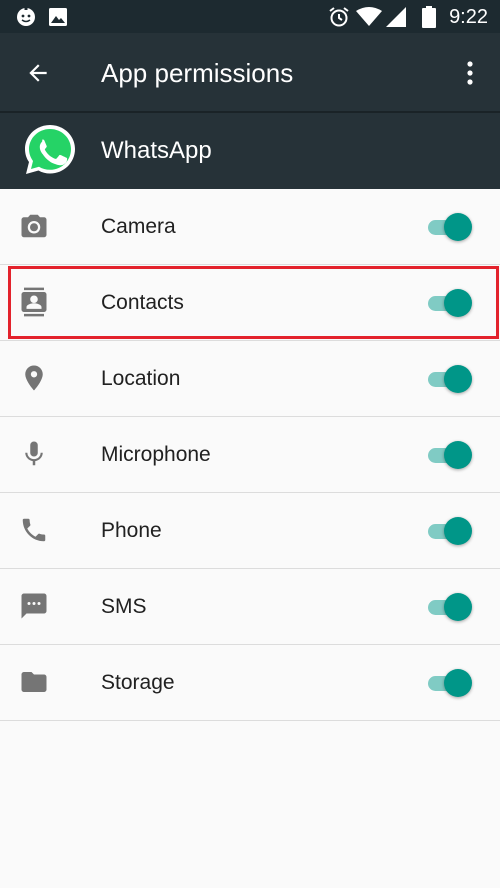 The height and width of the screenshot is (888, 500). I want to click on permission-row-storage: Storage, so click(250, 683).